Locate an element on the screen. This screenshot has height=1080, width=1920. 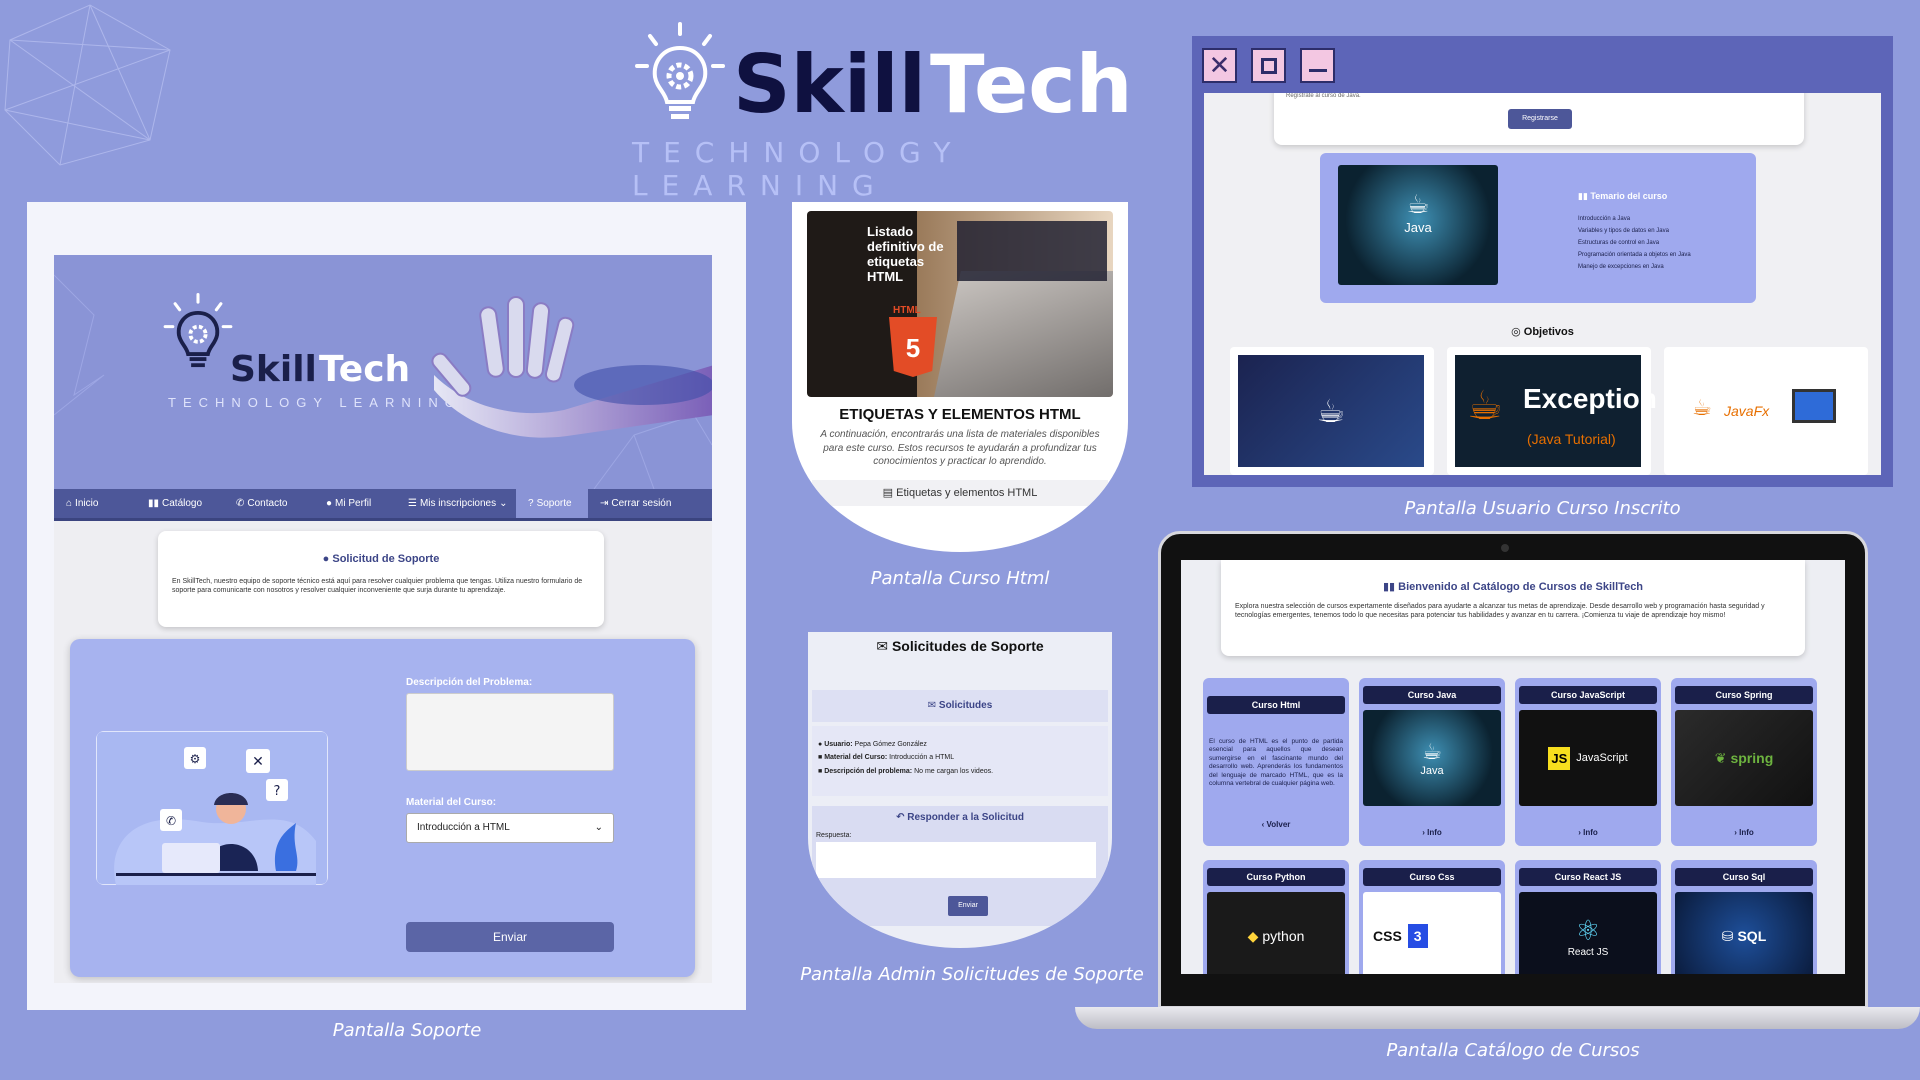
phone-icon: ✆ is located at coordinates (240, 503).